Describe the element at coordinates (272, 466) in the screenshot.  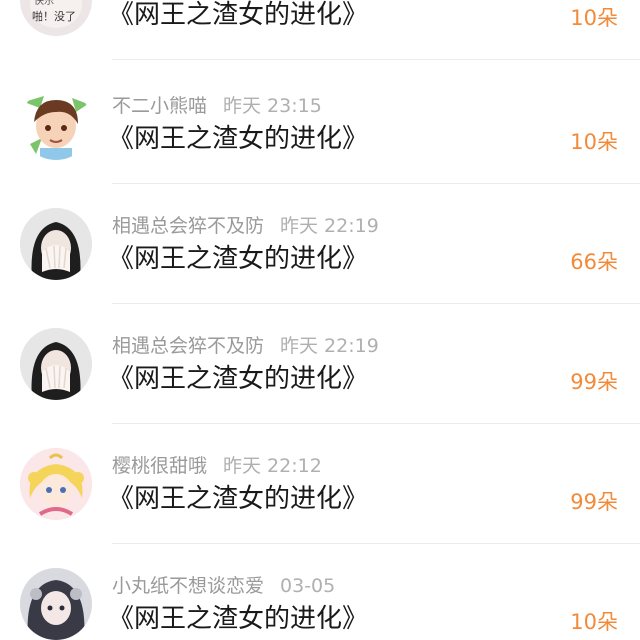
I see `timestamp: 昨天 22:12` at that location.